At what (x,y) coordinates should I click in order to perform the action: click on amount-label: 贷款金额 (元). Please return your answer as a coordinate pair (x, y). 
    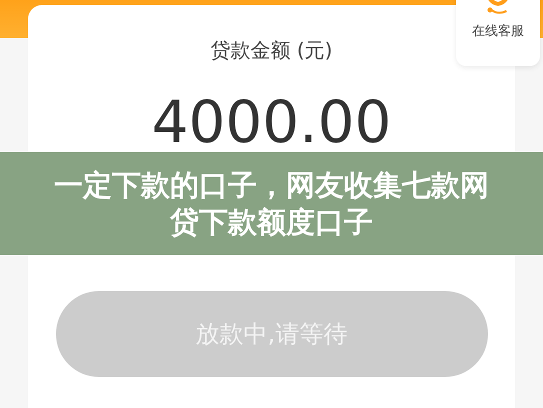
    Looking at the image, I should click on (271, 50).